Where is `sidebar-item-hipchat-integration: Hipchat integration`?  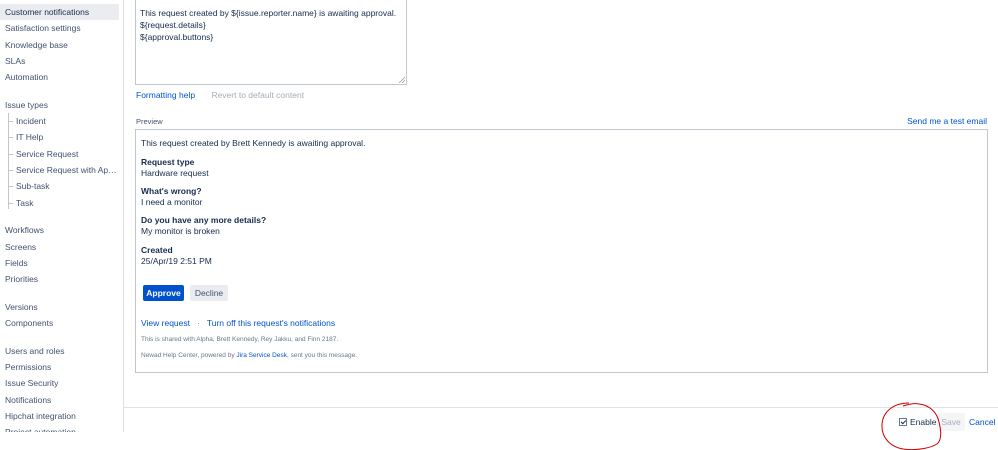
sidebar-item-hipchat-integration: Hipchat integration is located at coordinates (59, 416).